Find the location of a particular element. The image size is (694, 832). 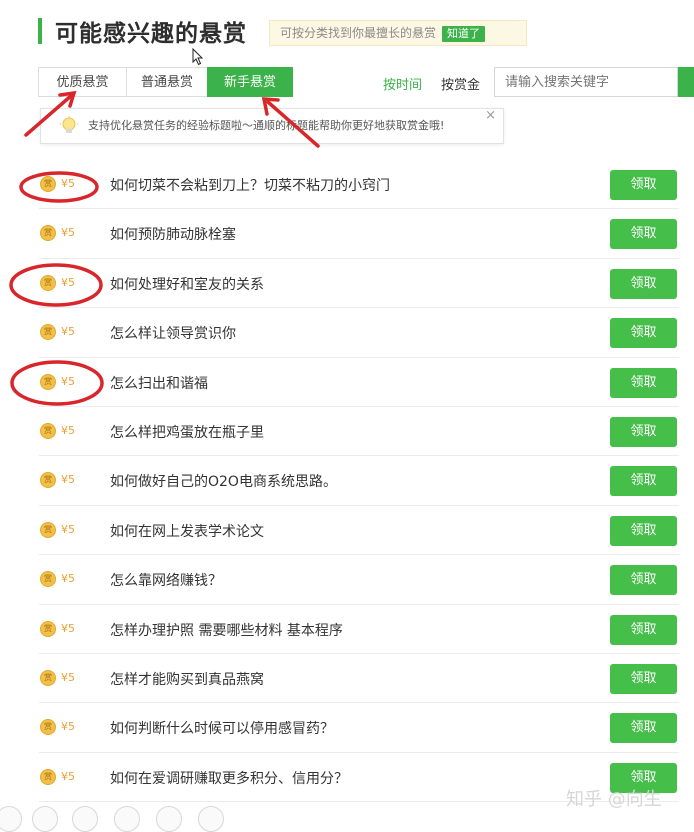

list-item: 赏 ¥5 如何在网上发表学术论文 领取 is located at coordinates (359, 531).